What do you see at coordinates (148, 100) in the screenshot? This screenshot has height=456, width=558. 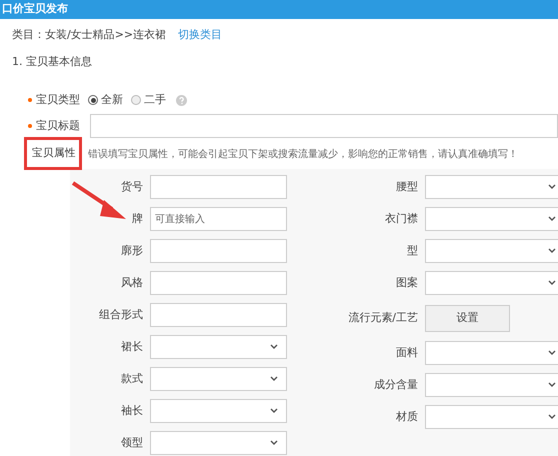 I see `radio-option: 二手` at bounding box center [148, 100].